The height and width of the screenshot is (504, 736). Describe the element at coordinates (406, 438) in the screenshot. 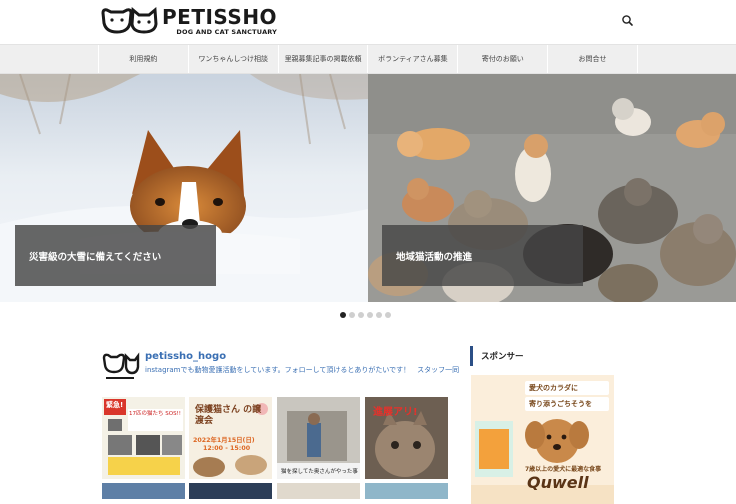

I see `instagram-post: 進展アリ!` at that location.